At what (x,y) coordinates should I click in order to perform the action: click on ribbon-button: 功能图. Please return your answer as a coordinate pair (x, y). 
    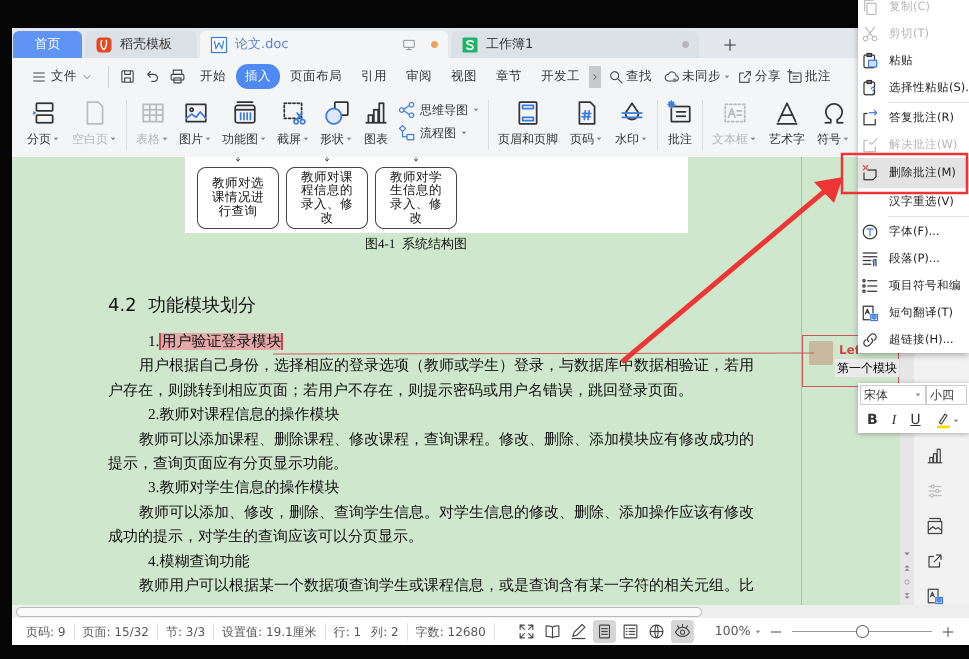
    Looking at the image, I should click on (244, 124).